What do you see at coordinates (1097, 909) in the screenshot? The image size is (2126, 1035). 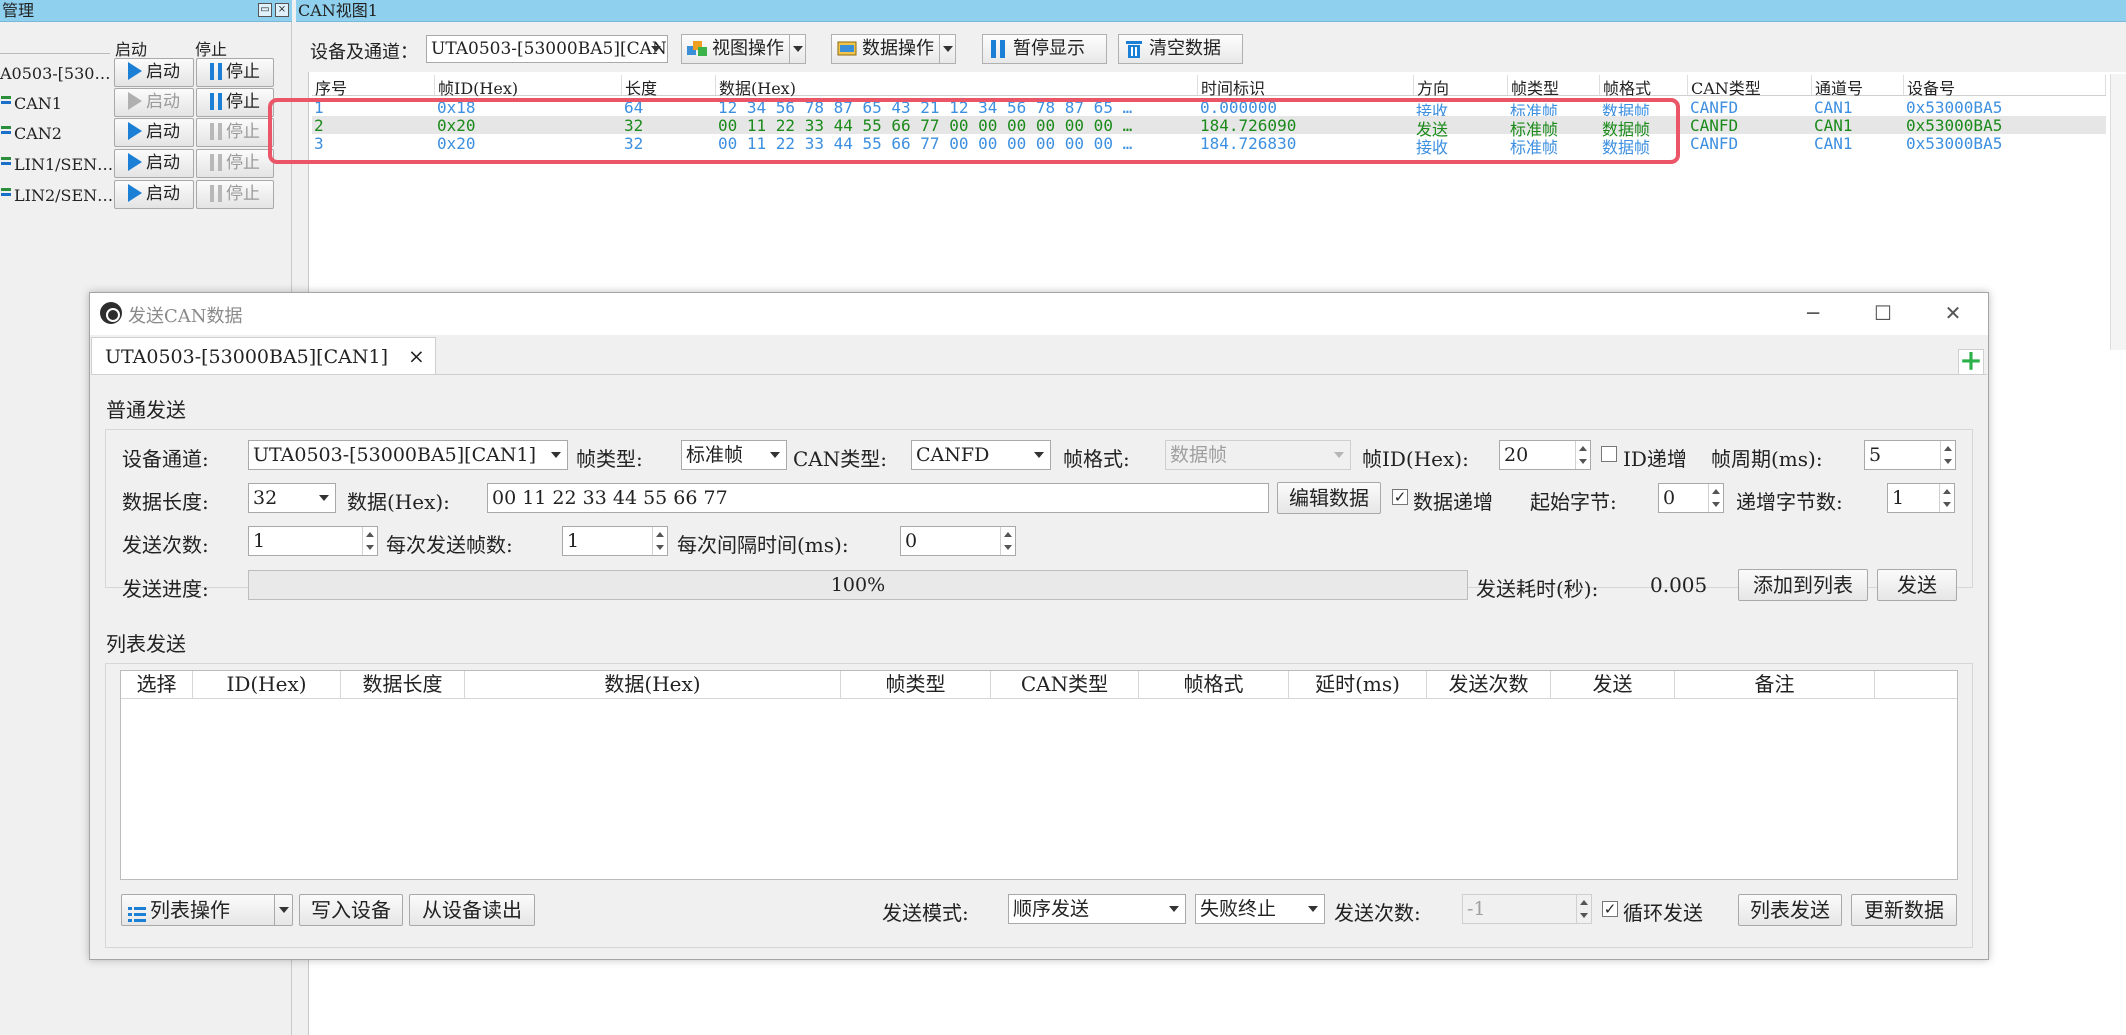 I see `send-mode-select: 顺序发送` at bounding box center [1097, 909].